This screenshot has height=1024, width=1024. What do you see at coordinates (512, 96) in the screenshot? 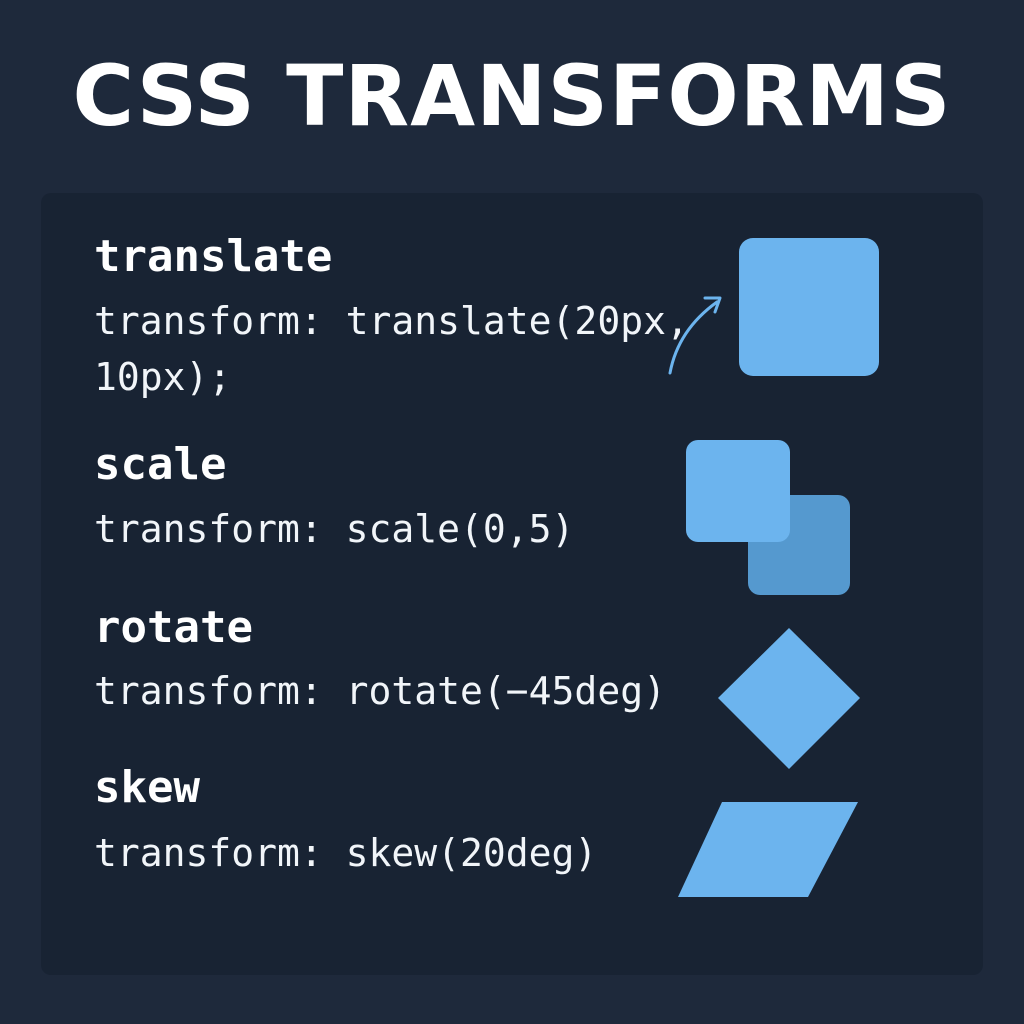
I see `page-title: CSS TRANSFORMS` at bounding box center [512, 96].